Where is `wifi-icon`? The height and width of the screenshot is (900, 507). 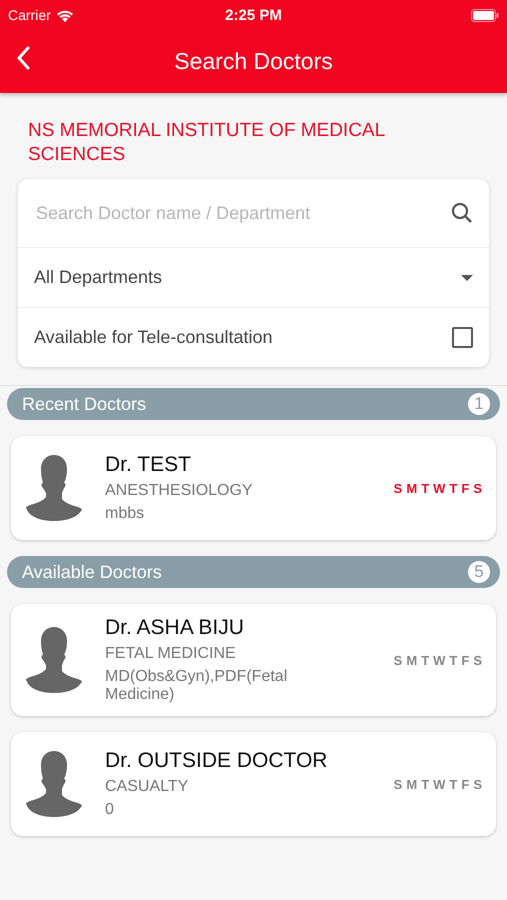
wifi-icon is located at coordinates (65, 15).